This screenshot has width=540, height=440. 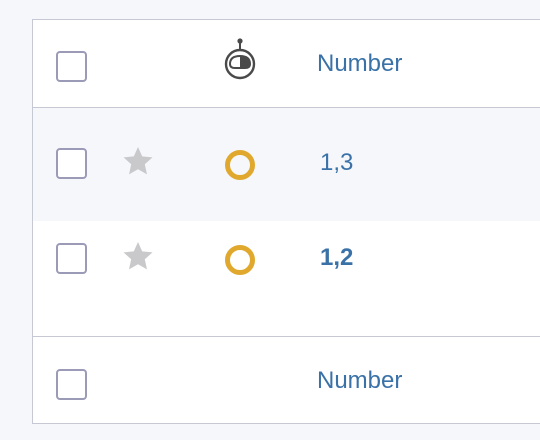 I want to click on select-all-checkbox, so click(x=71, y=66).